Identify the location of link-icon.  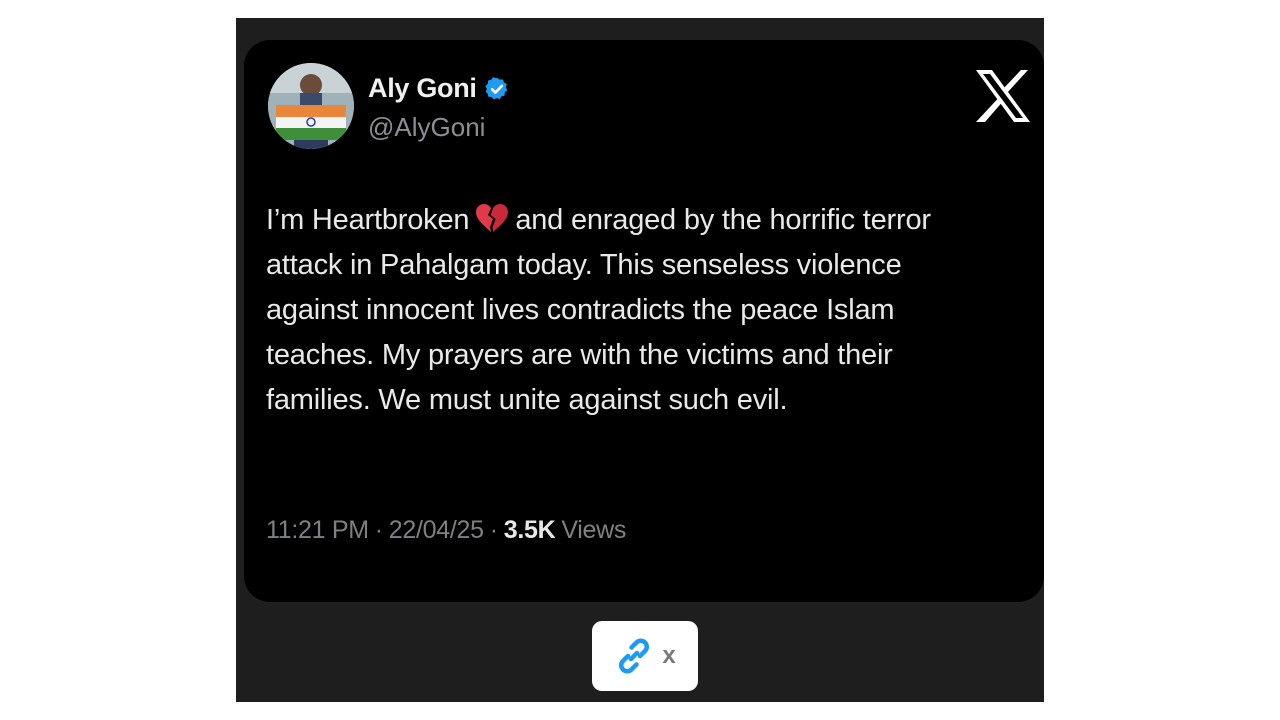
(634, 656).